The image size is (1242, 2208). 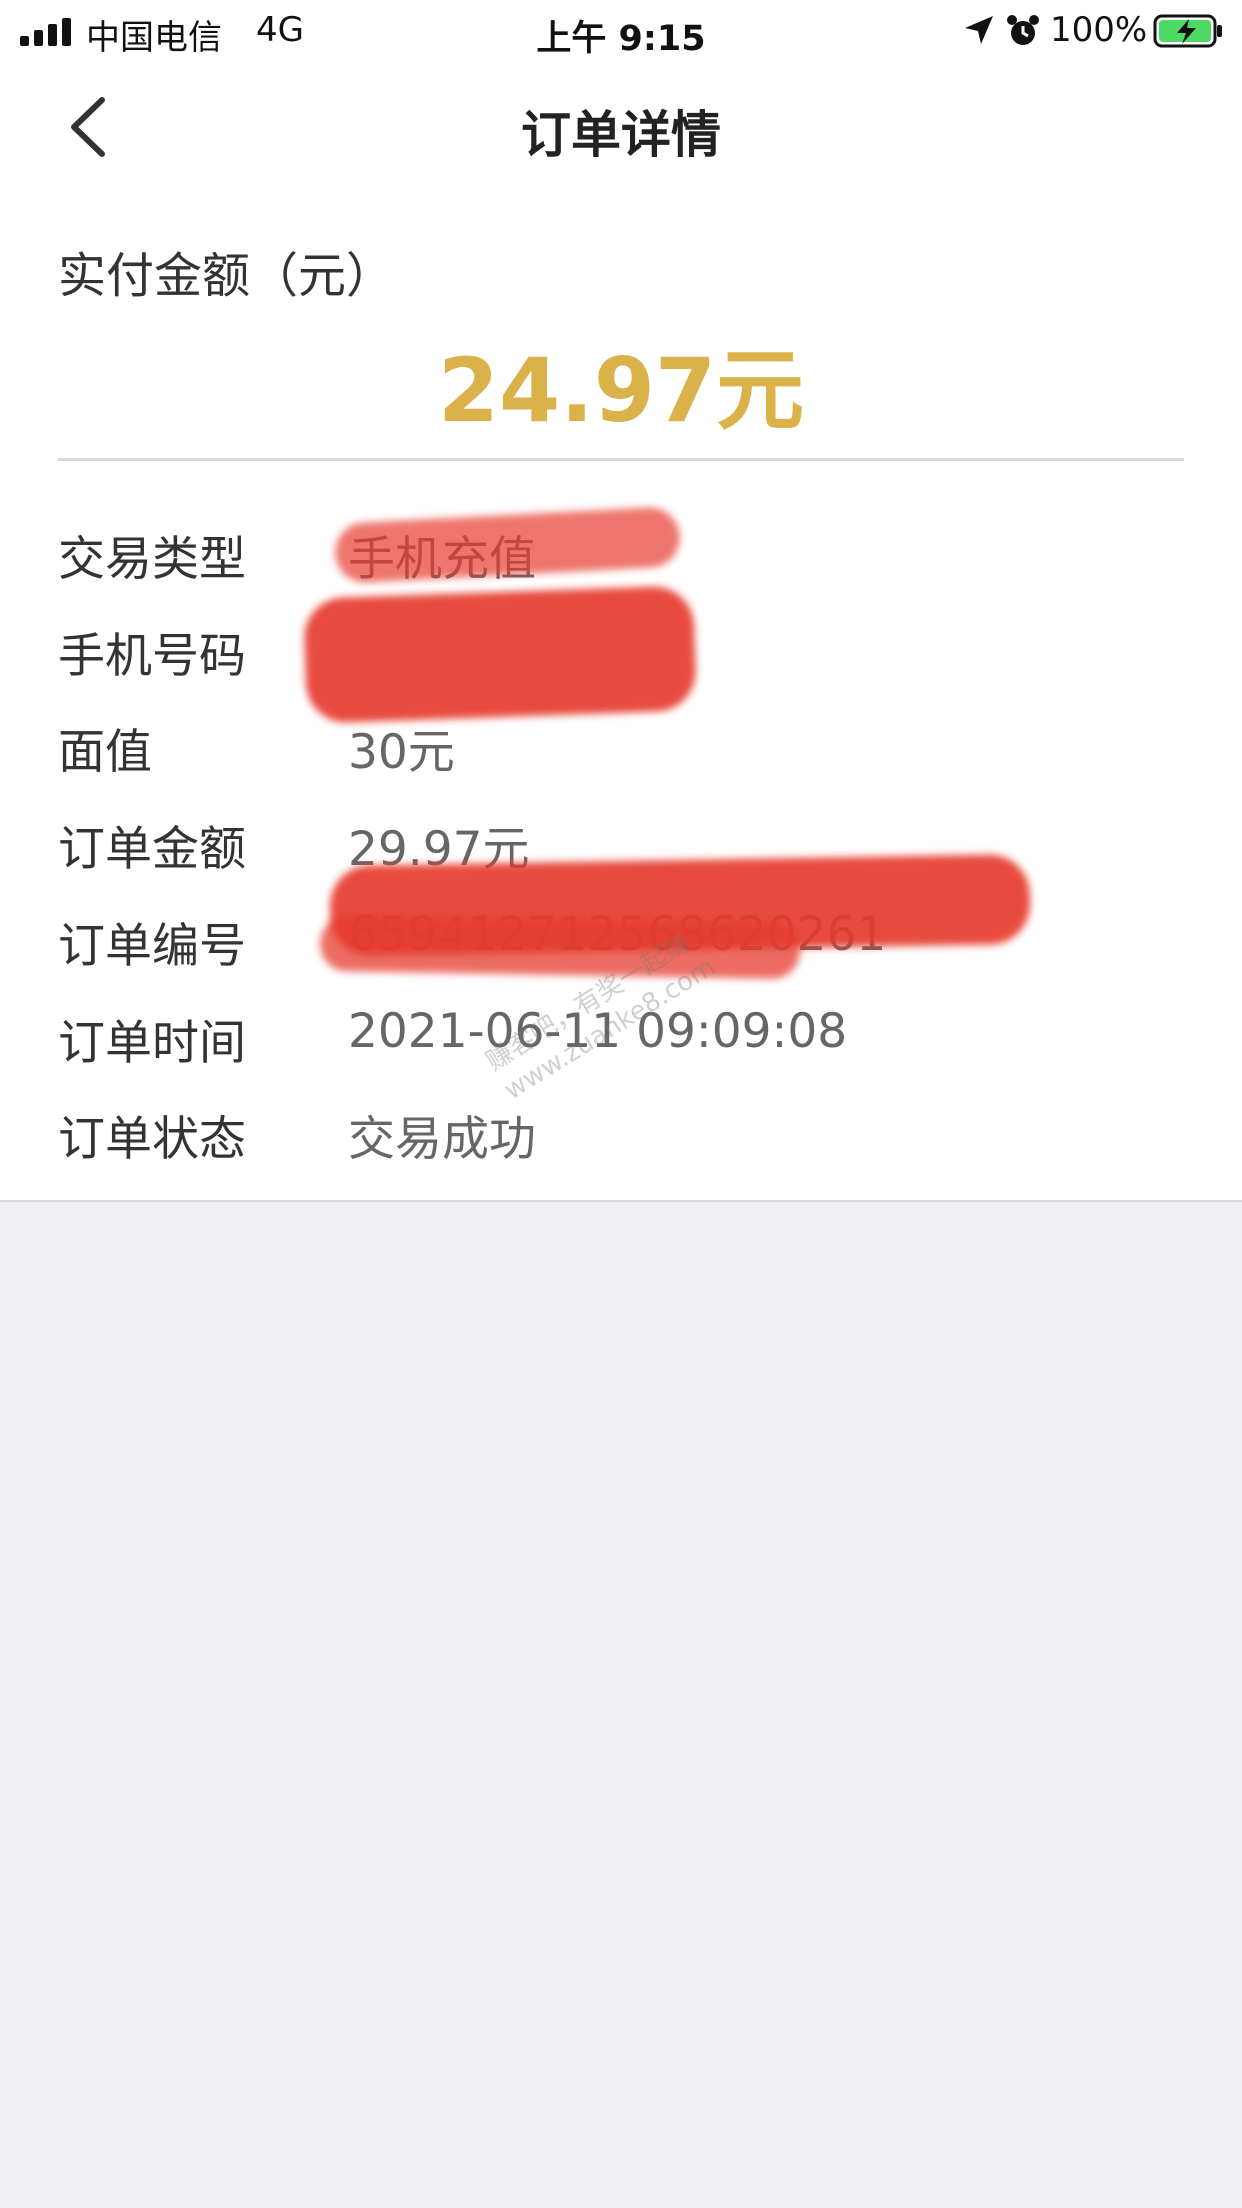 I want to click on detail-value: 30元, so click(x=401, y=752).